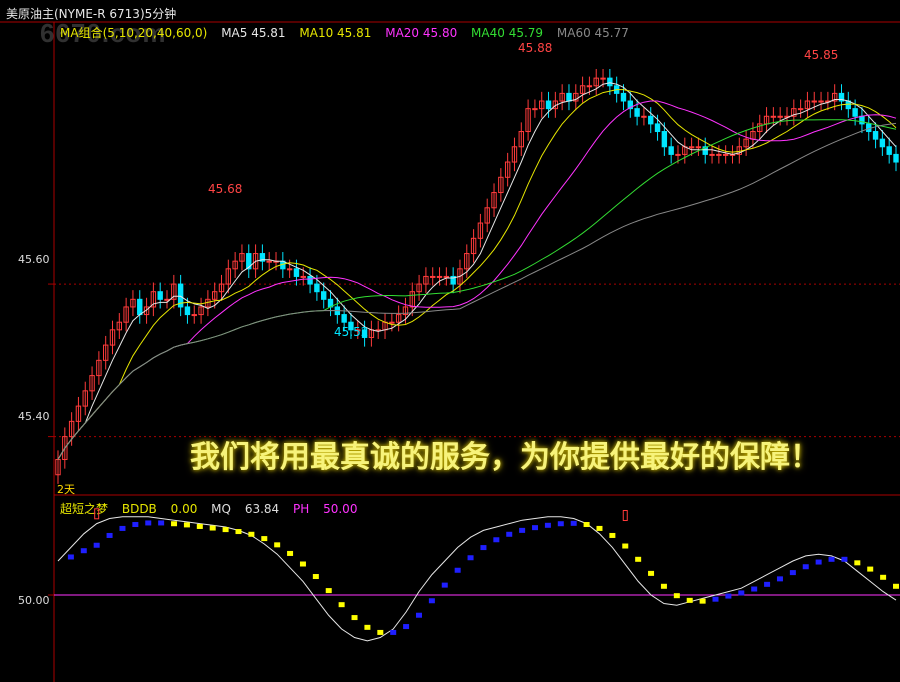 This screenshot has height=682, width=900. Describe the element at coordinates (225, 189) in the screenshot. I see `annotation-high-left: 45.68` at that location.